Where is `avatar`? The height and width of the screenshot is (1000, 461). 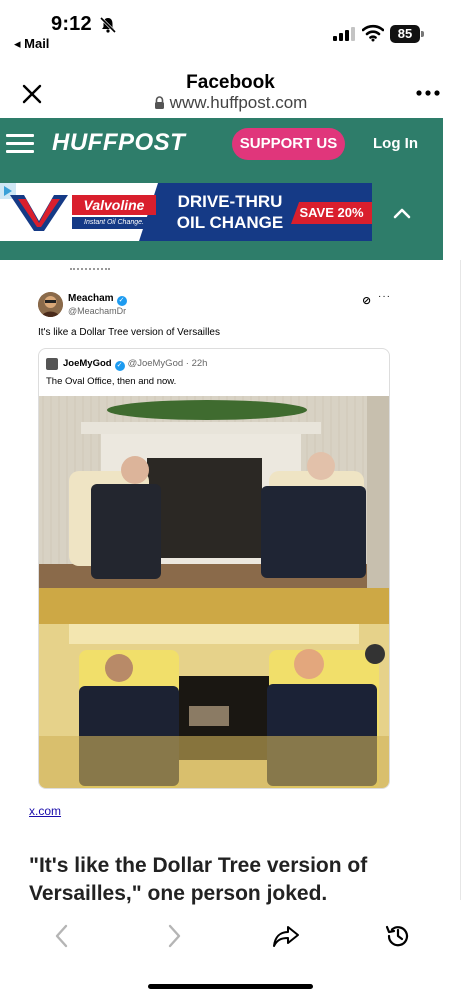 avatar is located at coordinates (50, 304).